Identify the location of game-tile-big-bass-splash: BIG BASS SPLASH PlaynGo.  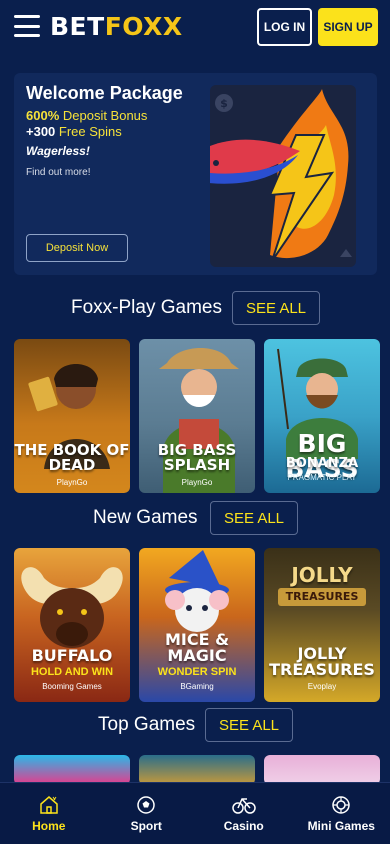
(197, 416).